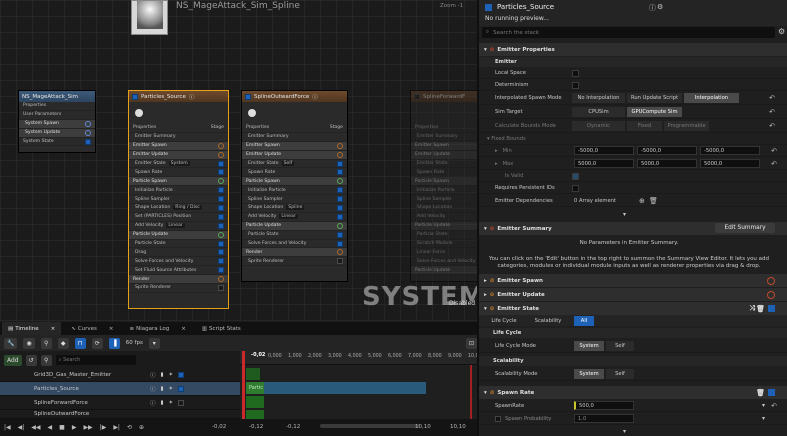  Describe the element at coordinates (667, 163) in the screenshot. I see `max-y-field: 5000,0` at that location.